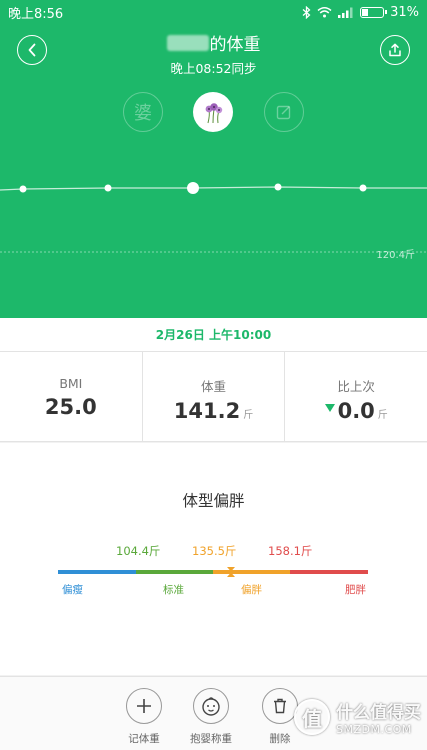  Describe the element at coordinates (231, 572) in the screenshot. I see `scale-marker-icon` at that location.